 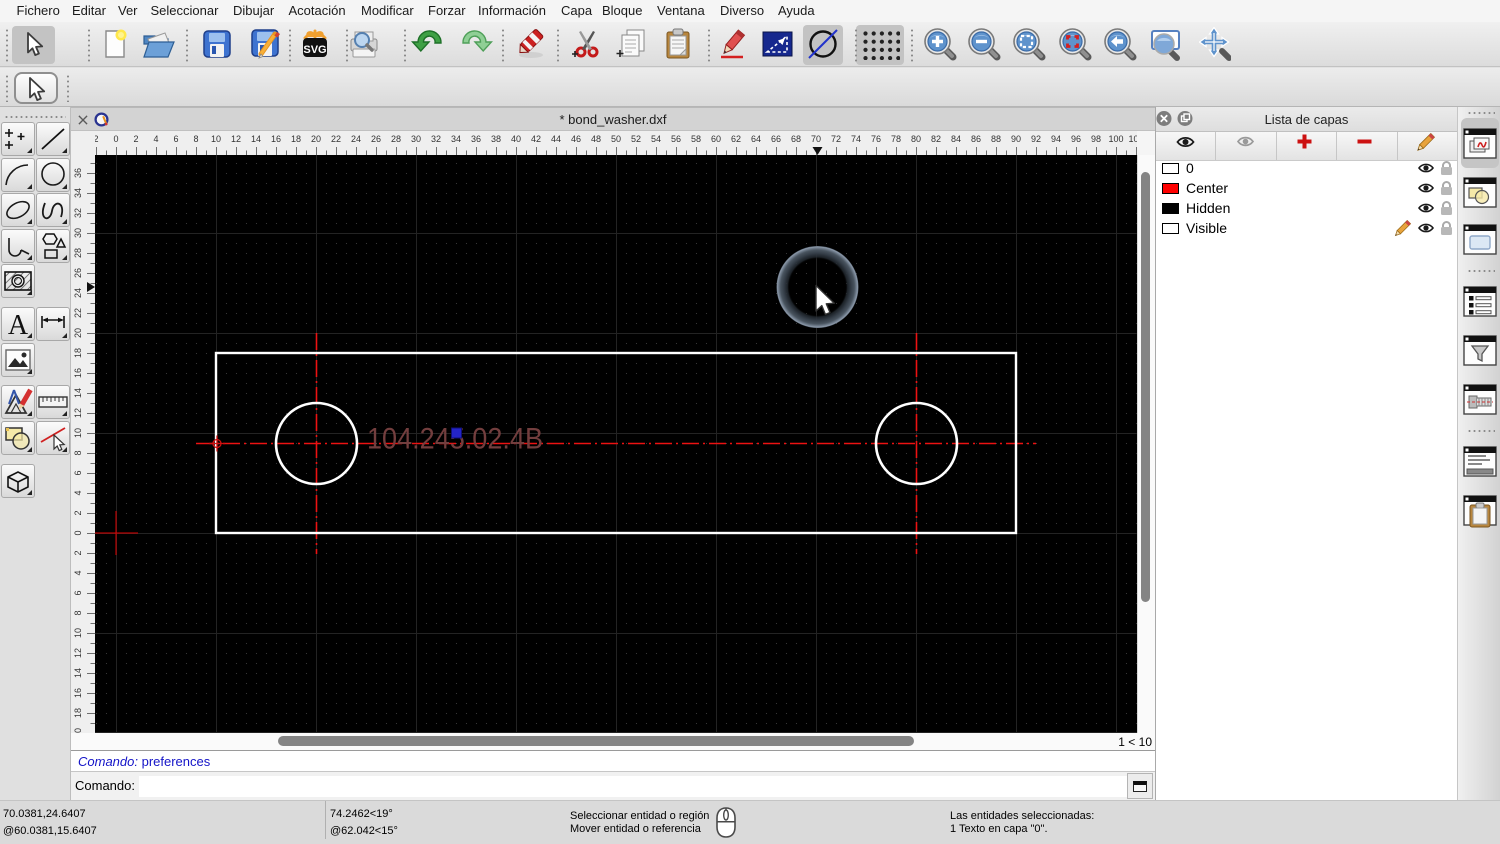 I want to click on svg-text: 96, so click(x=1076, y=139).